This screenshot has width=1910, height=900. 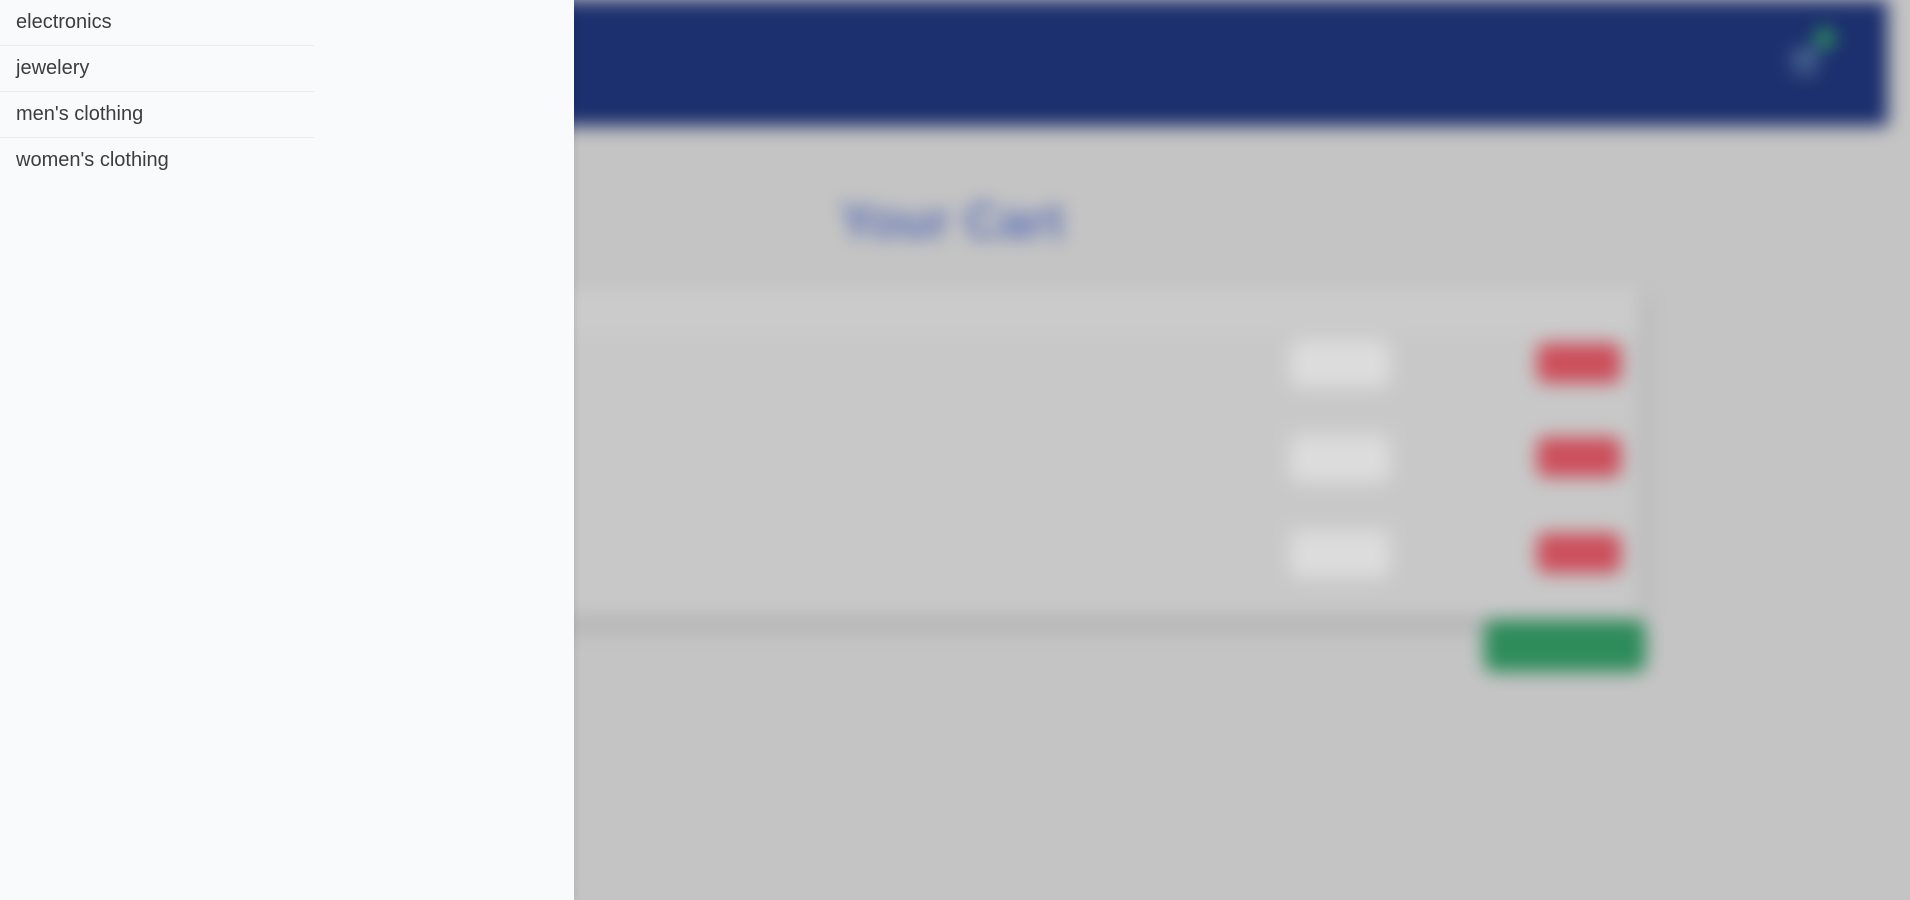 I want to click on checkout-button, so click(x=1565, y=646).